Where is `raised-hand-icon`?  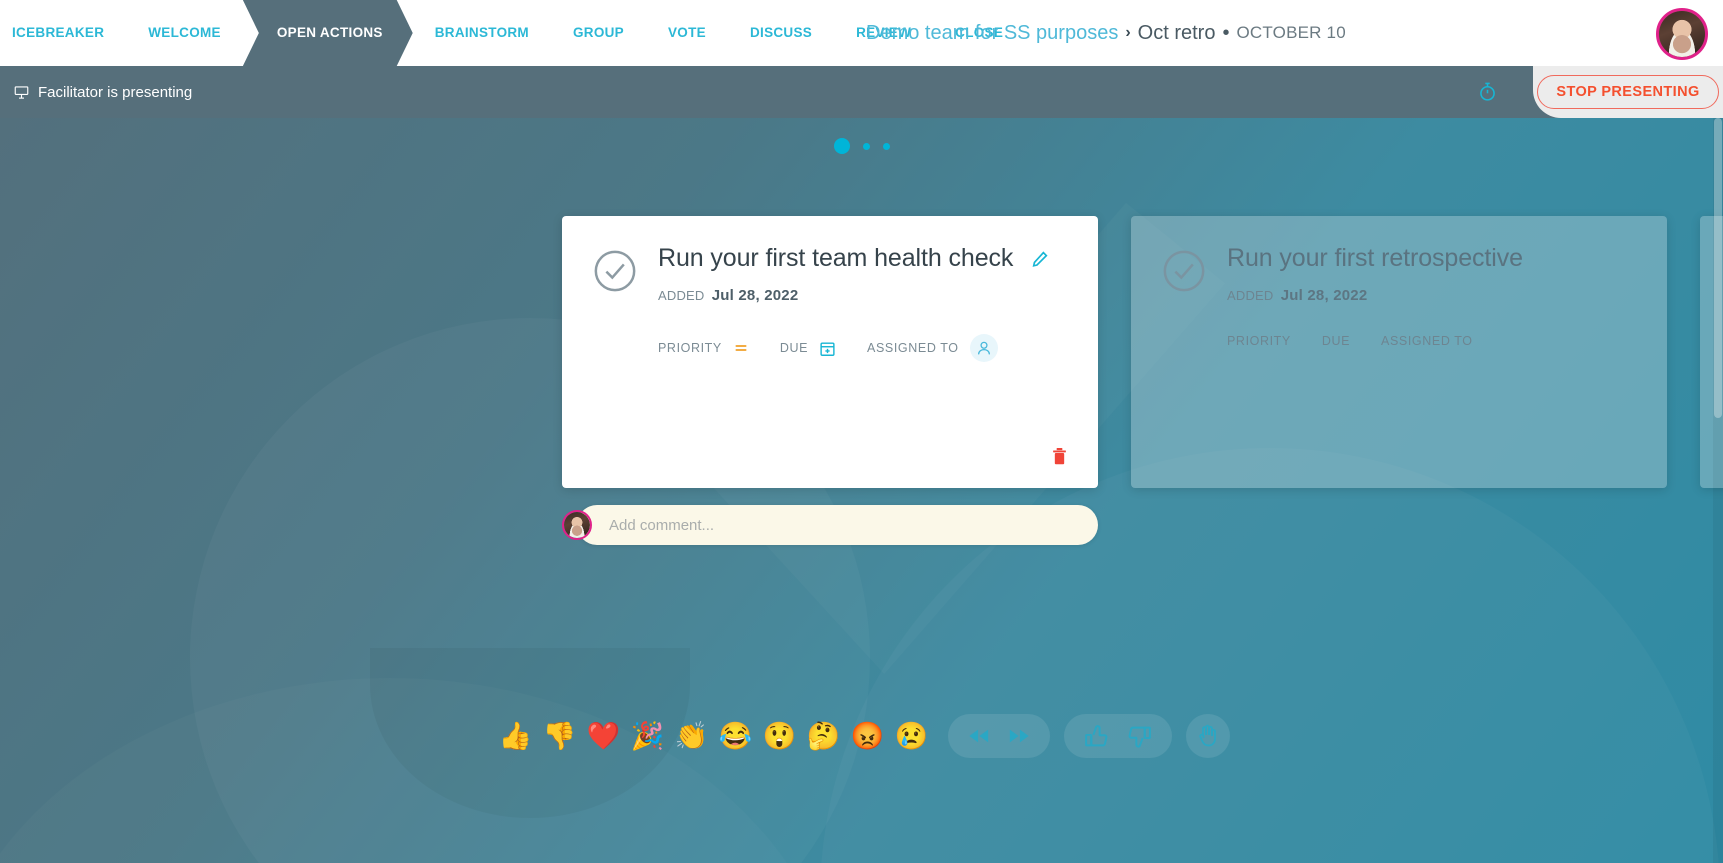
raised-hand-icon is located at coordinates (1208, 736).